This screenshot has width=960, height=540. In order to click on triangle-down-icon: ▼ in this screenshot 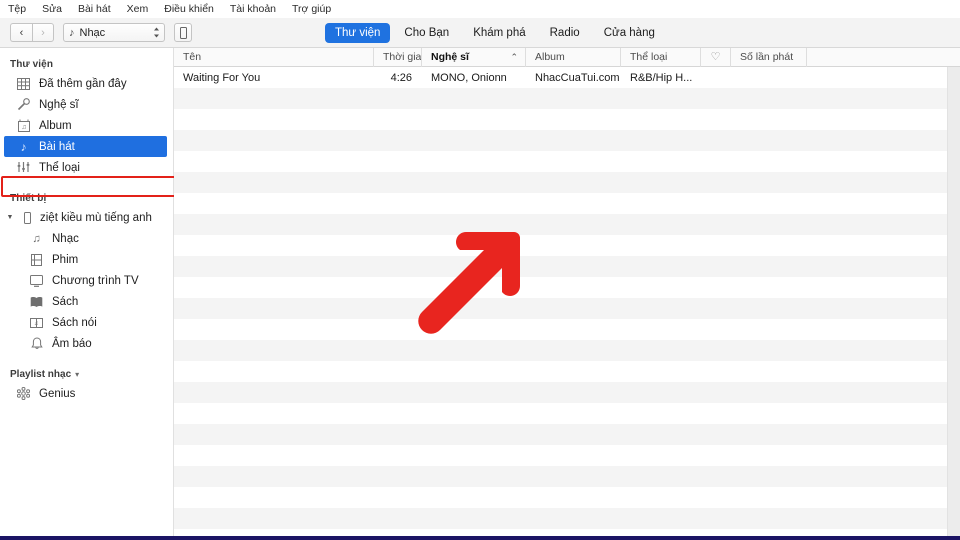, I will do `click(10, 217)`.